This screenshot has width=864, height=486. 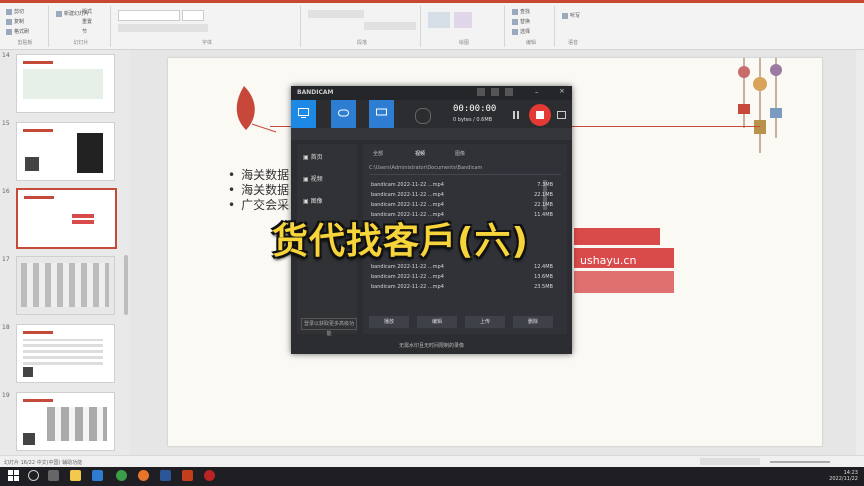 What do you see at coordinates (187, 475) in the screenshot?
I see `powerpoint-icon` at bounding box center [187, 475].